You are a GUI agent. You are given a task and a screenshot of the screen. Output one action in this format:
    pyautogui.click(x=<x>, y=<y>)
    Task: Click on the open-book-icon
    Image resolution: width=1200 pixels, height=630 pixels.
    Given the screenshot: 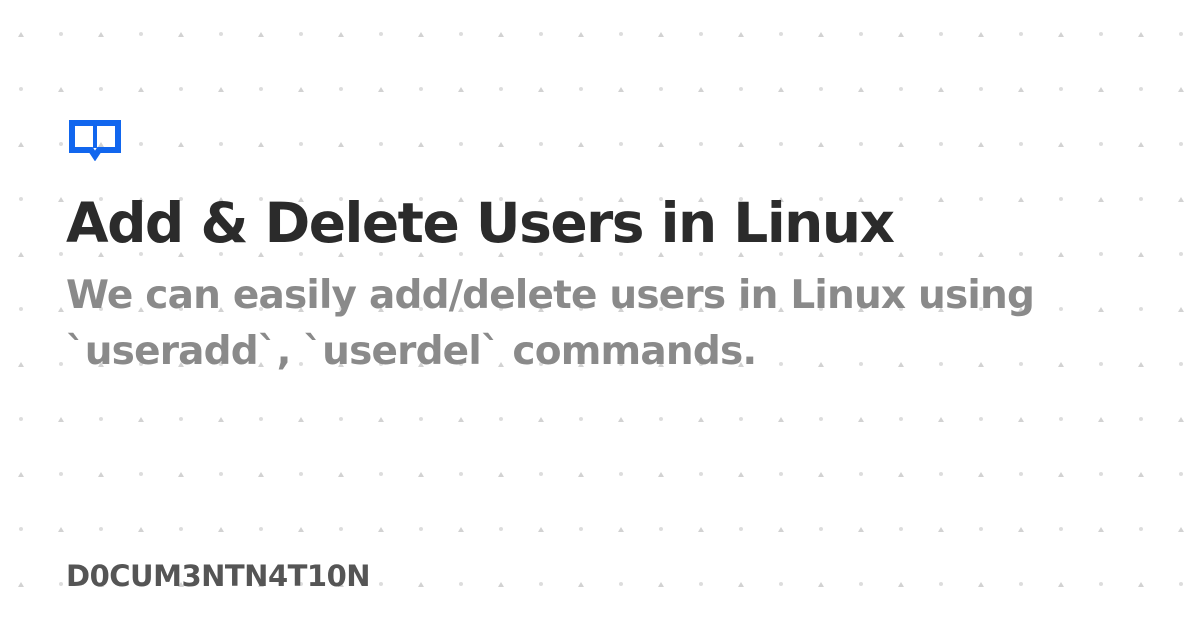 What is the action you would take?
    pyautogui.click(x=95, y=140)
    